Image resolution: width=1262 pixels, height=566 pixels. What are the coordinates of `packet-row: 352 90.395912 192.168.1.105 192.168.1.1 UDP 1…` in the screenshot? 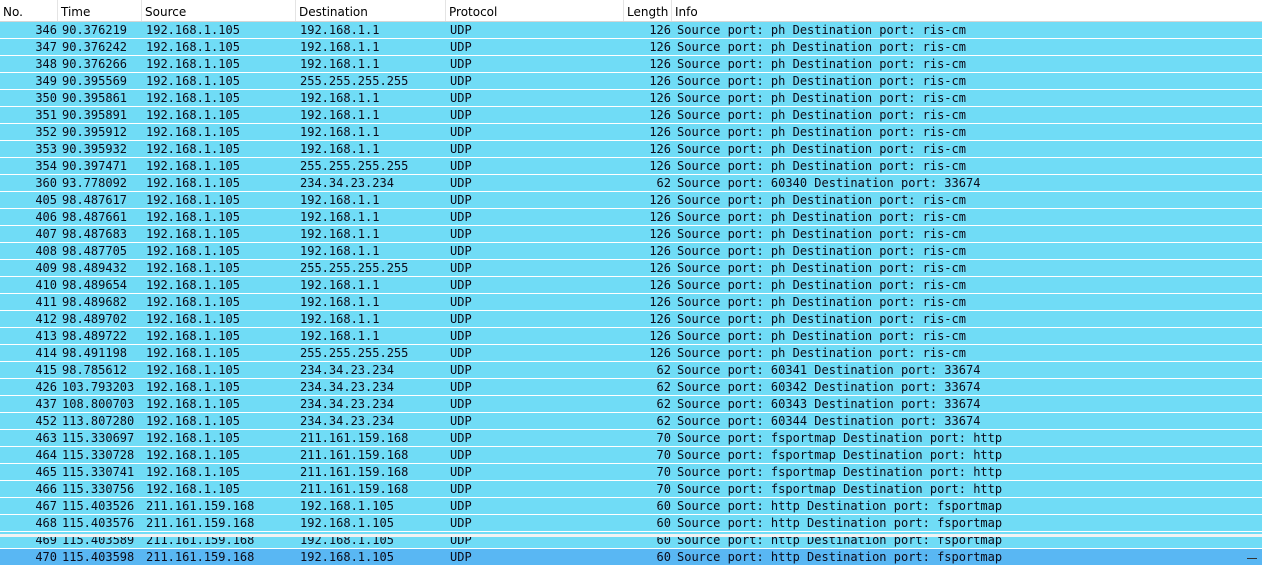 It's located at (631, 132).